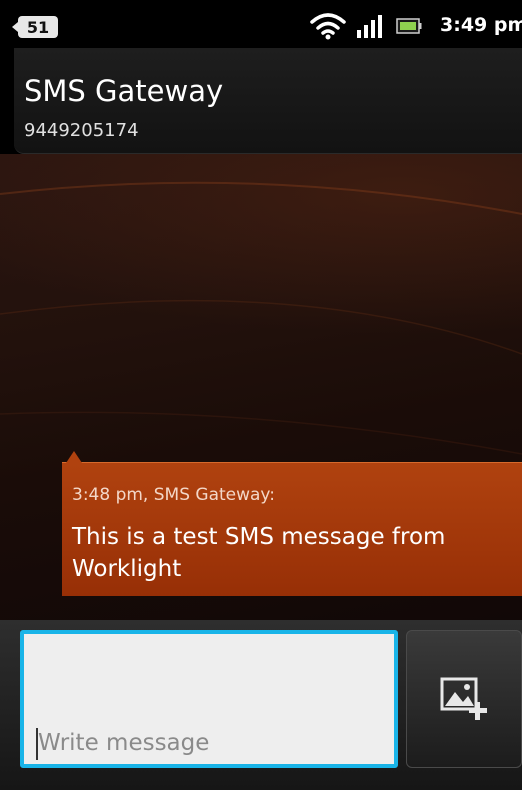 This screenshot has width=522, height=790. I want to click on message-timestamp: 3:48 pm, SMS Gateway:, so click(173, 495).